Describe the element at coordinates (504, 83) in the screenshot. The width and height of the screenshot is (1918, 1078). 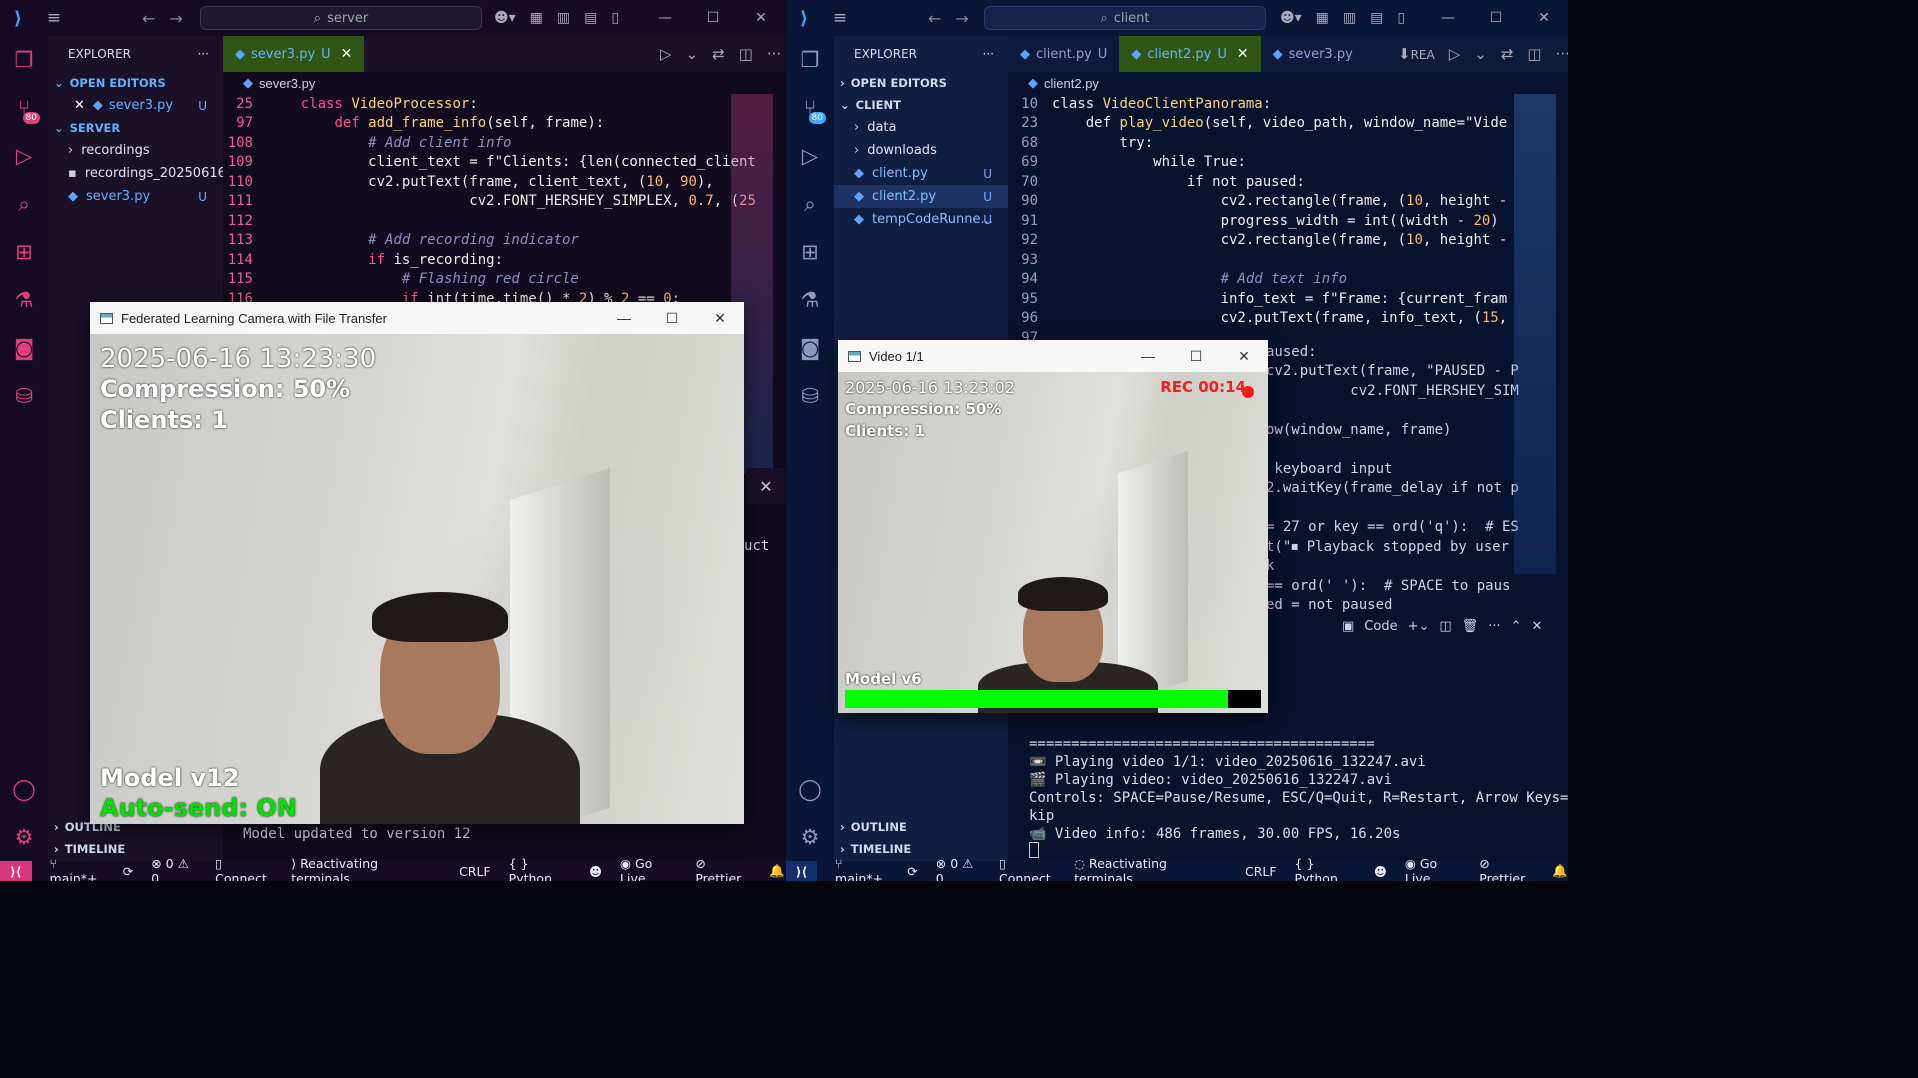
I see `breadcrumb: ◆ sever3.py` at that location.